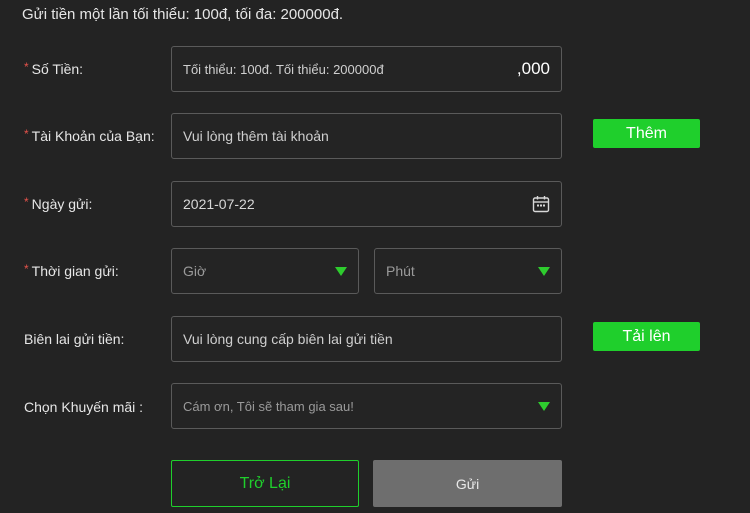 The image size is (750, 513). I want to click on back-button: Trở Lại, so click(265, 483).